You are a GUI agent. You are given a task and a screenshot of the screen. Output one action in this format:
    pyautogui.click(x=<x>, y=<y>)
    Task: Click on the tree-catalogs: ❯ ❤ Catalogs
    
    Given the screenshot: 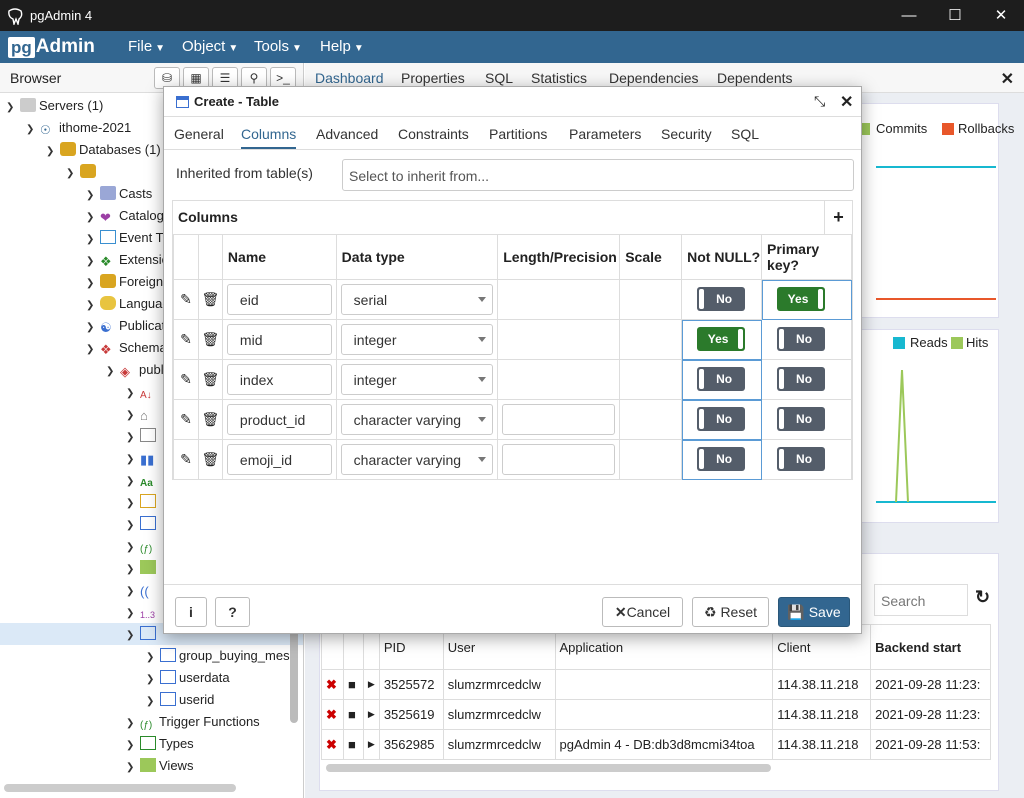 What is the action you would take?
    pyautogui.click(x=128, y=216)
    